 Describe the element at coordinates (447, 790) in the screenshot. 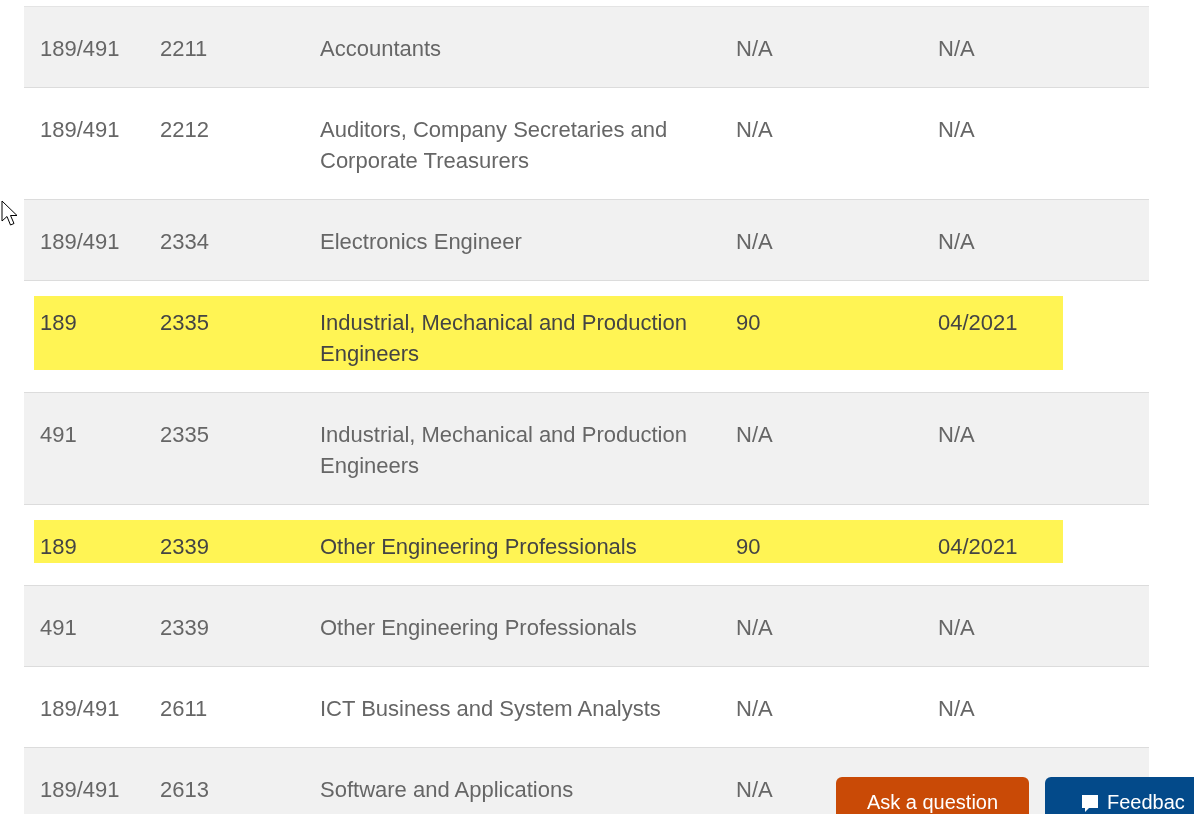

I see `table-cell-text: Software and Applications` at that location.